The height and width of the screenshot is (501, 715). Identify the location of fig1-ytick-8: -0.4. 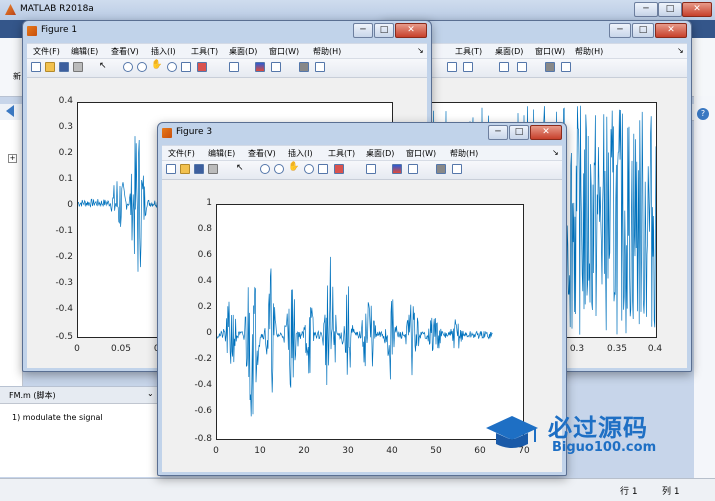
(64, 309).